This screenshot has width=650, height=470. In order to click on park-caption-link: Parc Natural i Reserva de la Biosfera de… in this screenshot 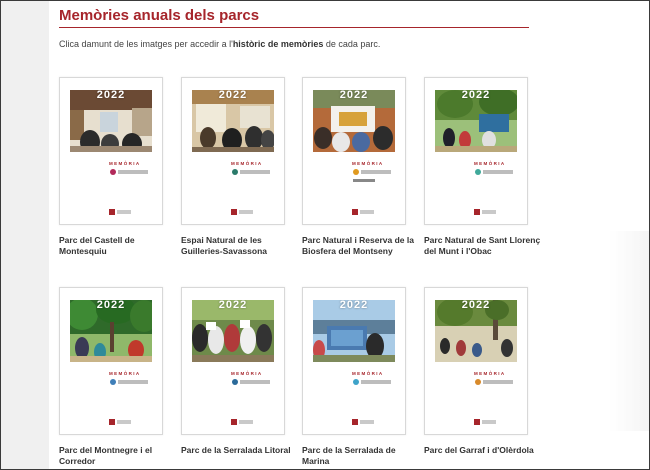, I will do `click(363, 246)`.